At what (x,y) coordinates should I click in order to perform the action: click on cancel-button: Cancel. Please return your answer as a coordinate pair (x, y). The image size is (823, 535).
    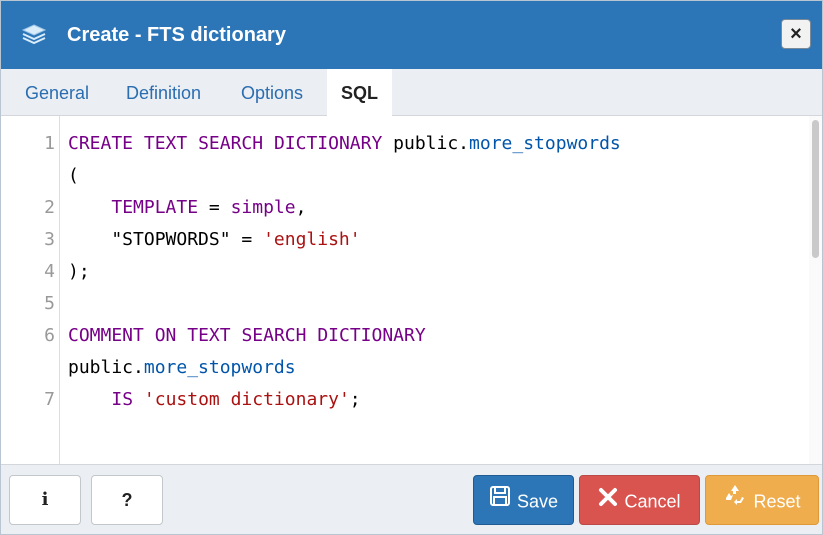
    Looking at the image, I should click on (639, 500).